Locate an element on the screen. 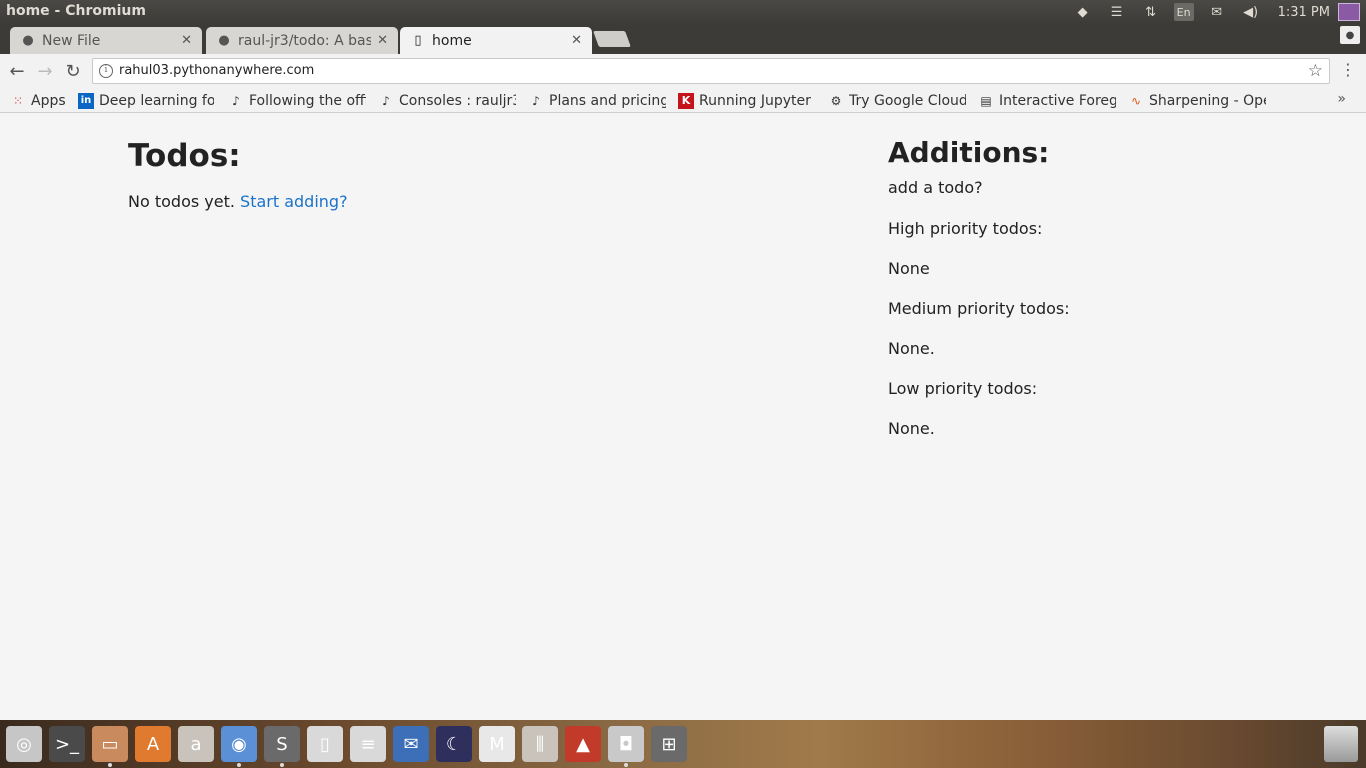 This screenshot has width=1366, height=768. amazon-icon: a is located at coordinates (196, 744).